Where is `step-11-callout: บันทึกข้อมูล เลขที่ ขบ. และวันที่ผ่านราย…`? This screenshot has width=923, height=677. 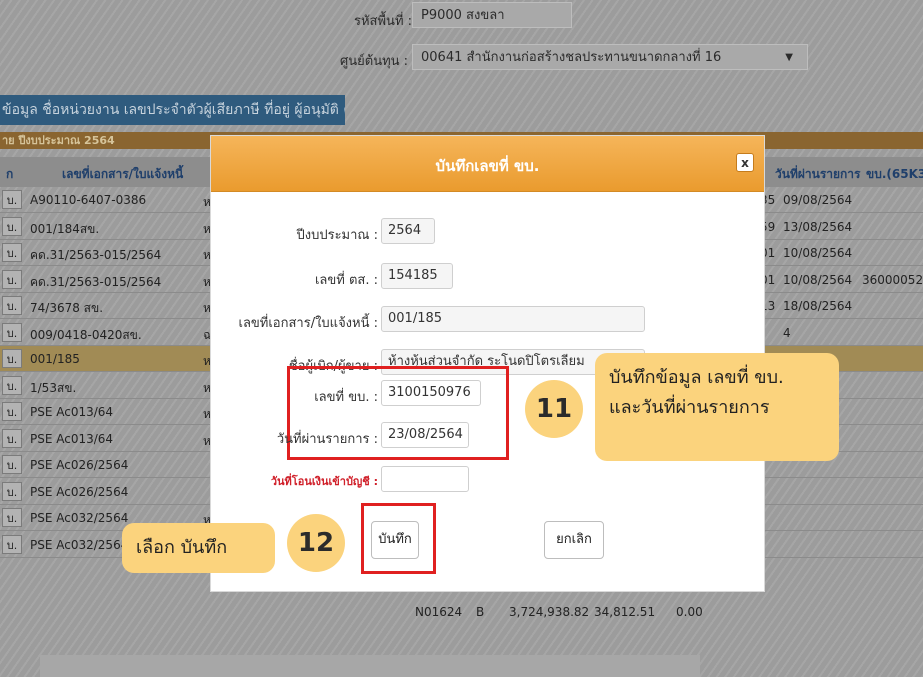
step-11-callout: บันทึกข้อมูล เลขที่ ขบ. และวันที่ผ่านราย… is located at coordinates (717, 407).